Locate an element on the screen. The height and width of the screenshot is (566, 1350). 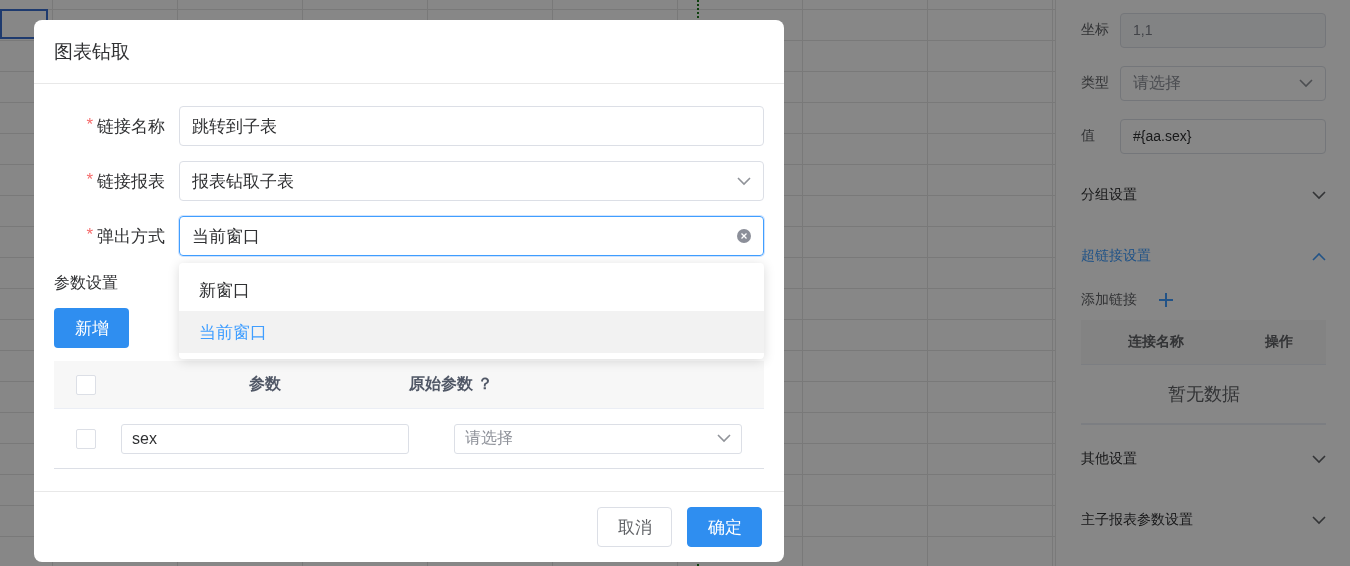
empty-text: 暂无数据 is located at coordinates (1203, 395).